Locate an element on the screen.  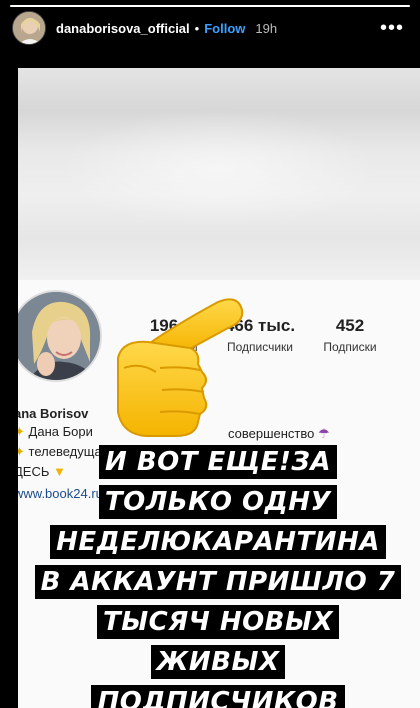
caption-line: В АККАУНТ ПРИШЛО 7 is located at coordinates (218, 582).